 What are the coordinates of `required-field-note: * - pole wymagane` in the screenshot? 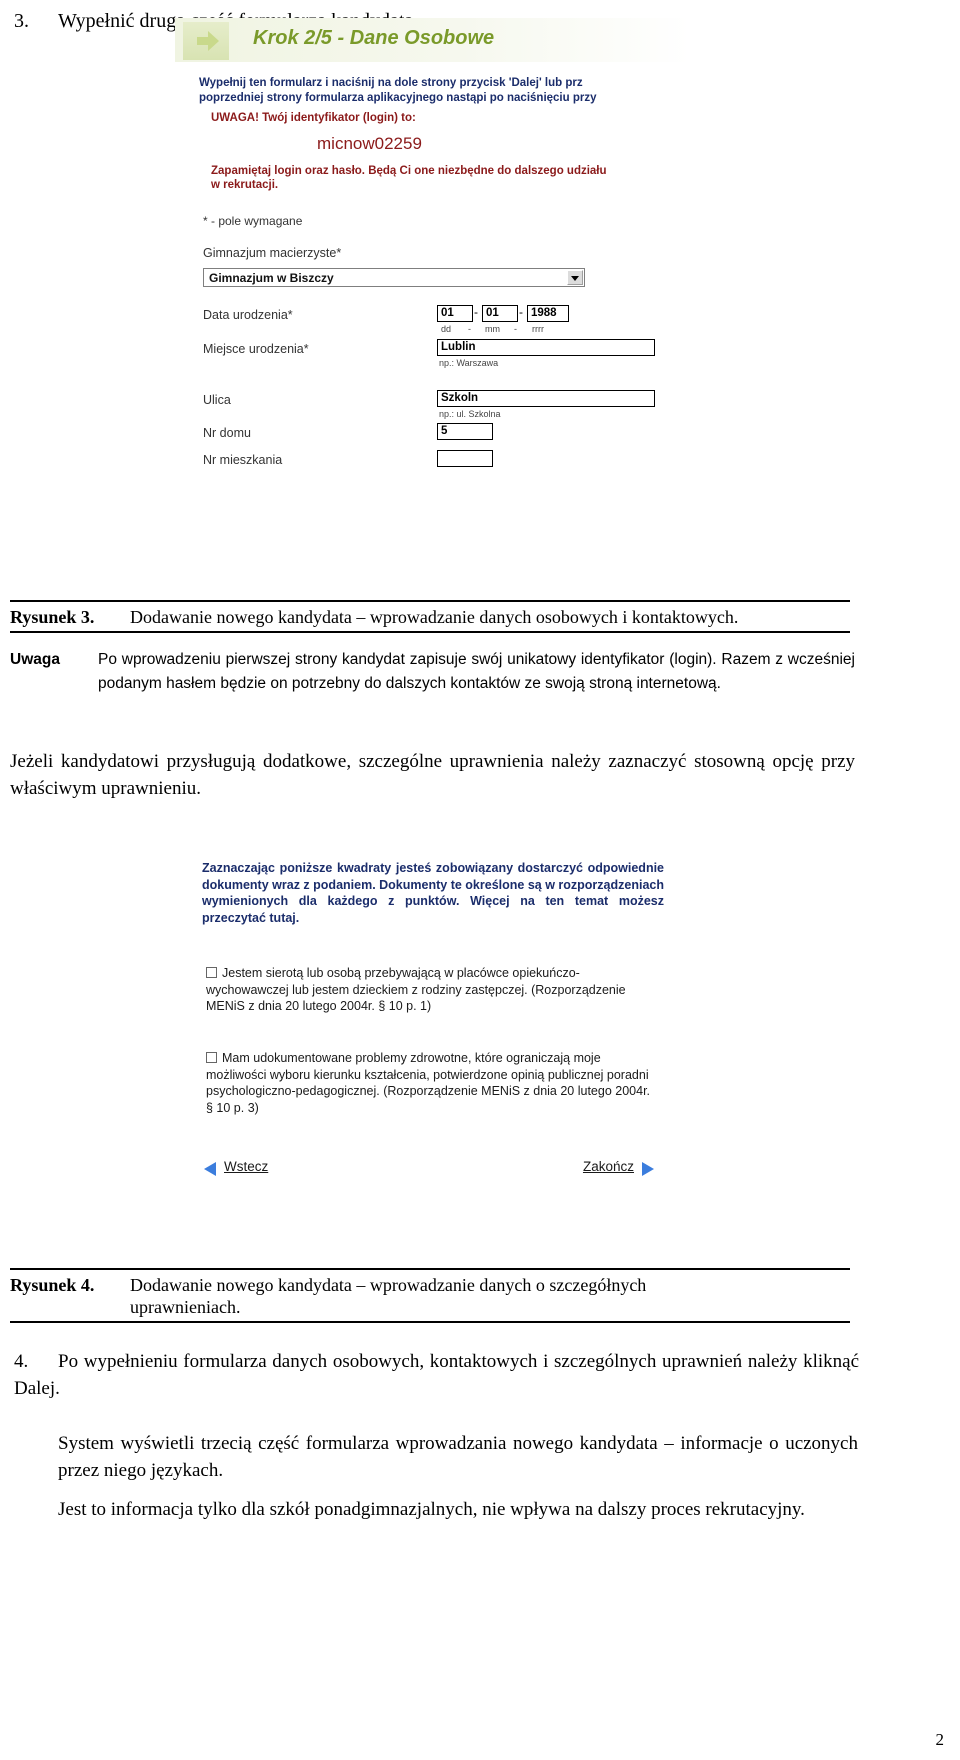 It's located at (253, 221).